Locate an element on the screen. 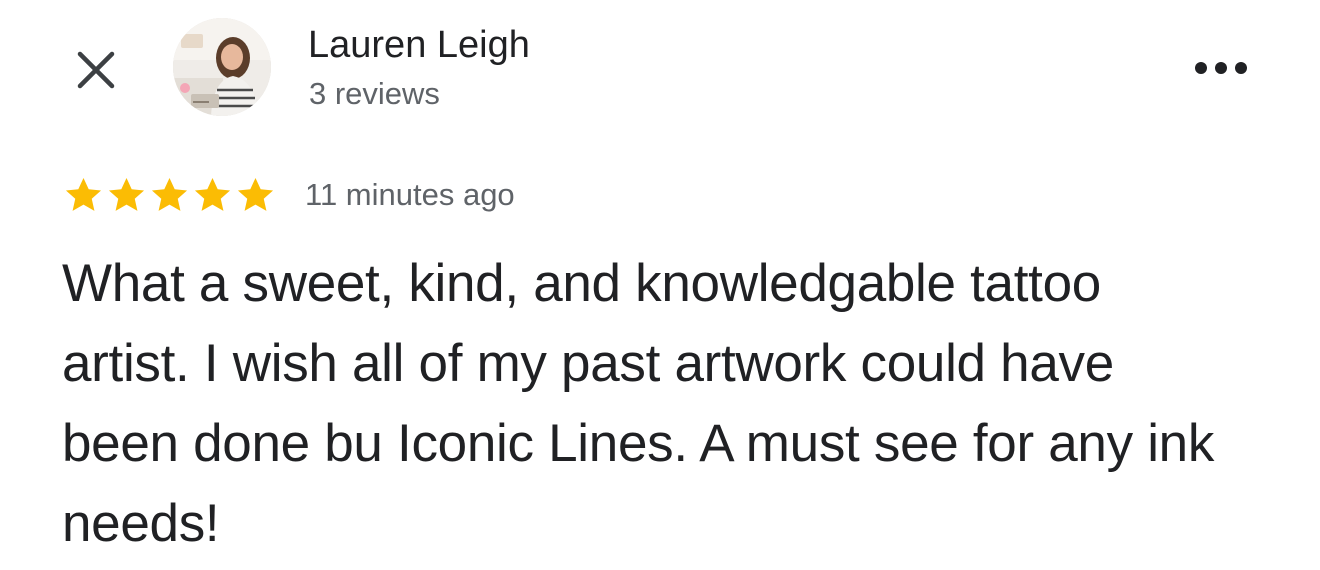 This screenshot has width=1320, height=570. close-icon is located at coordinates (96, 70).